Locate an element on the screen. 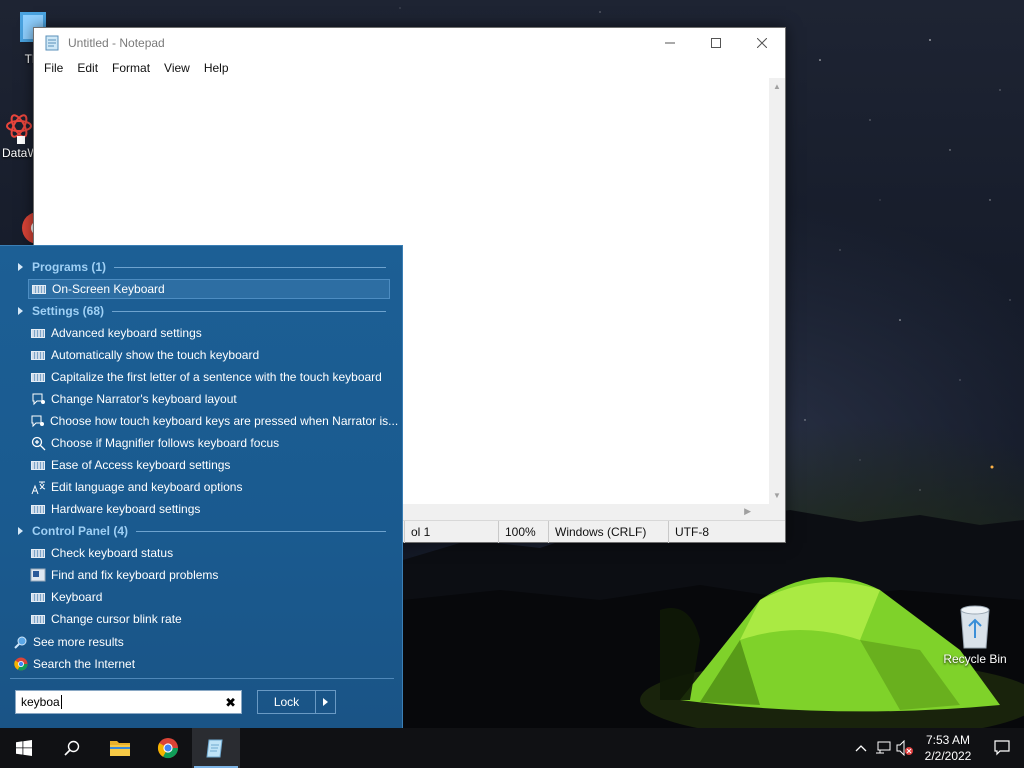 The width and height of the screenshot is (1024, 768). result-keyboard: Keyboard is located at coordinates (209, 597).